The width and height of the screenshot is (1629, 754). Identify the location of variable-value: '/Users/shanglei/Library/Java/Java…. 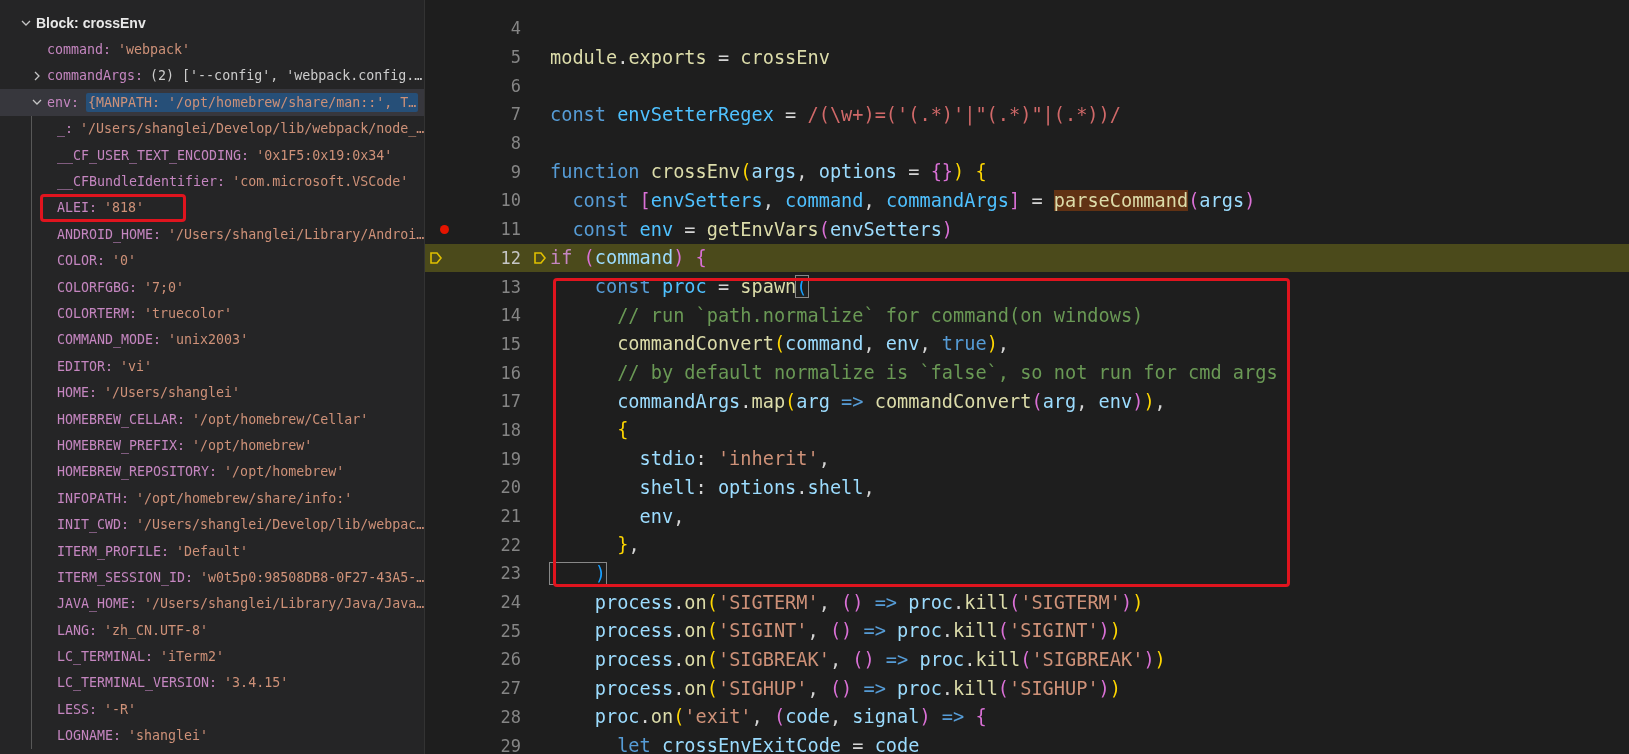
(284, 604).